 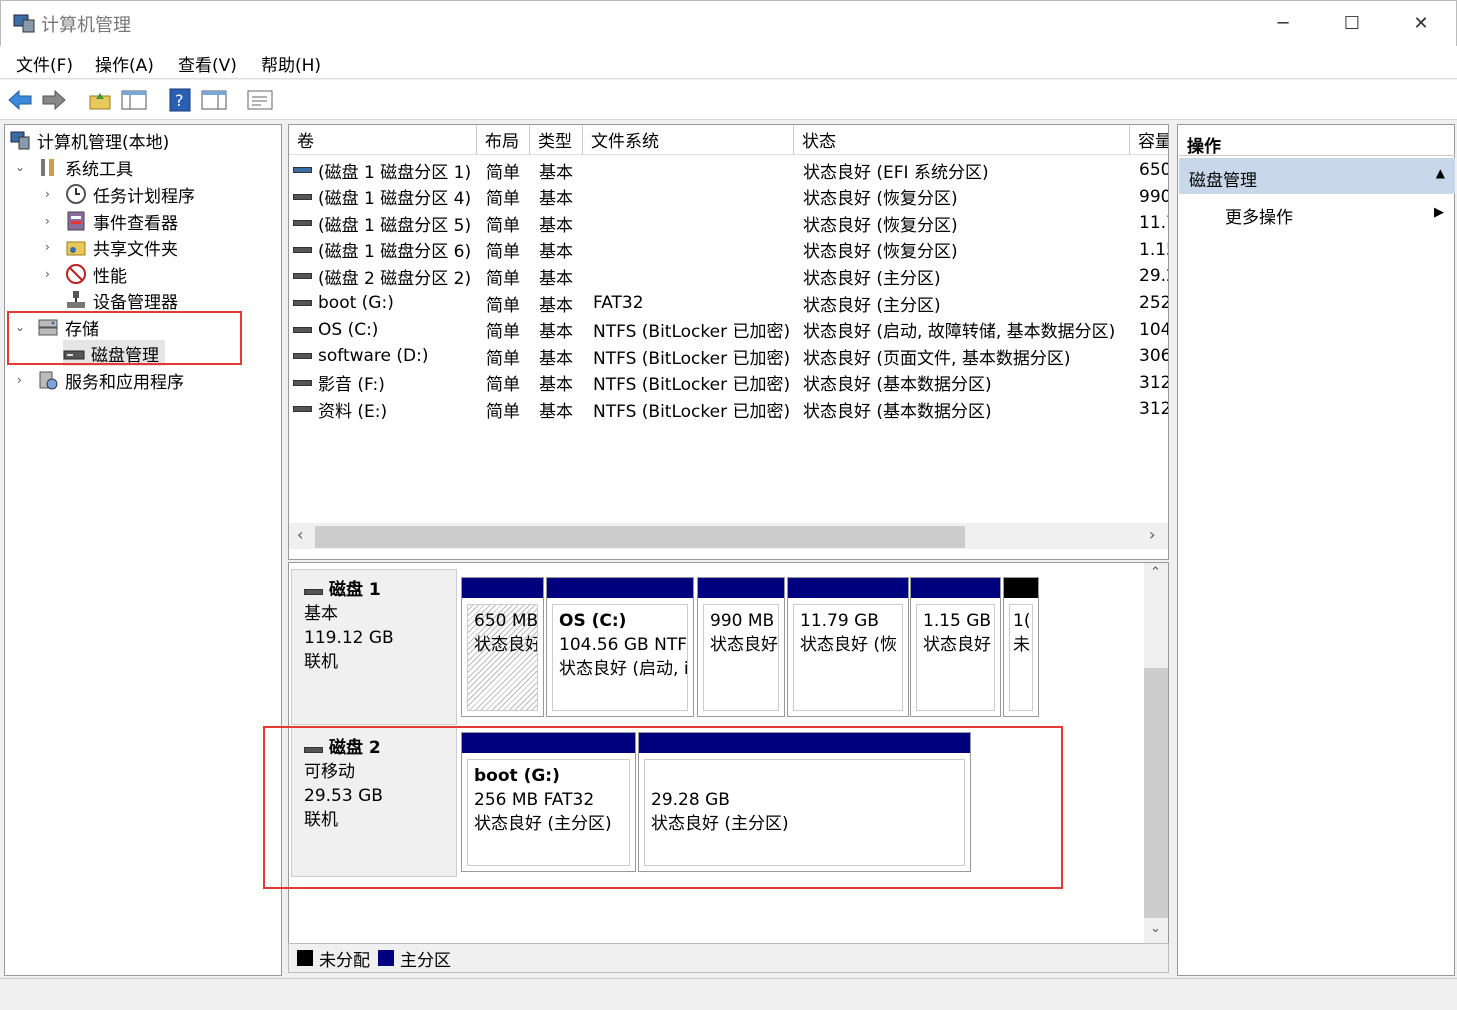 What do you see at coordinates (872, 278) in the screenshot?
I see `cell-status: 状态良好 (主分区)` at bounding box center [872, 278].